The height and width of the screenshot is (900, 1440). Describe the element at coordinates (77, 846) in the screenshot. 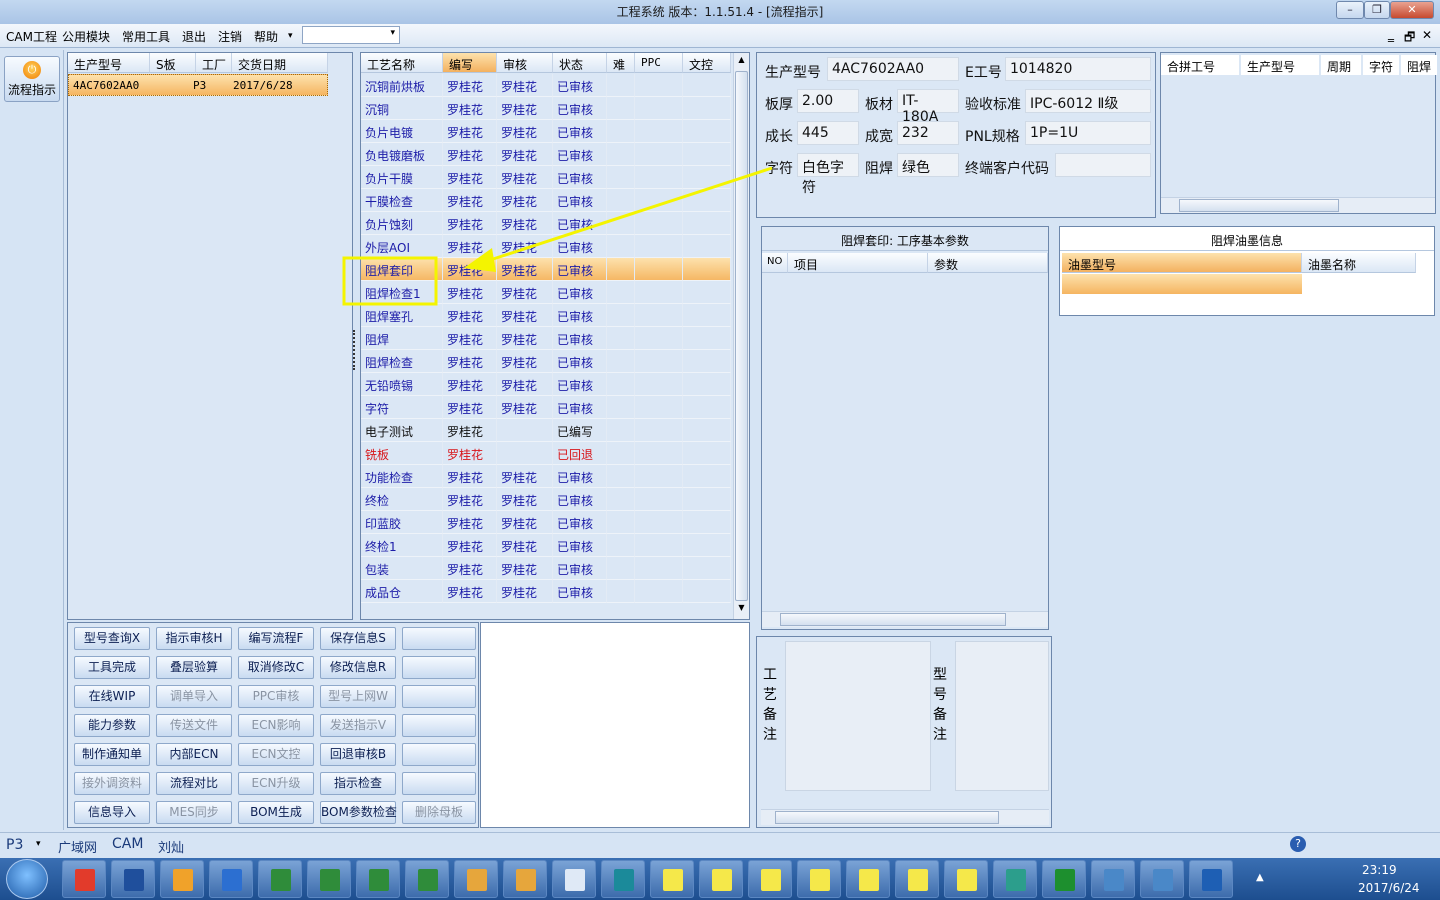

I see `status-tab-wan: 广域网` at that location.